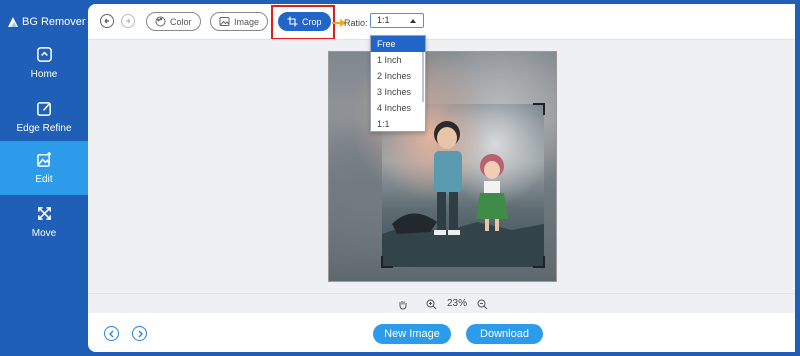  I want to click on zoom-level: 23%, so click(457, 303).